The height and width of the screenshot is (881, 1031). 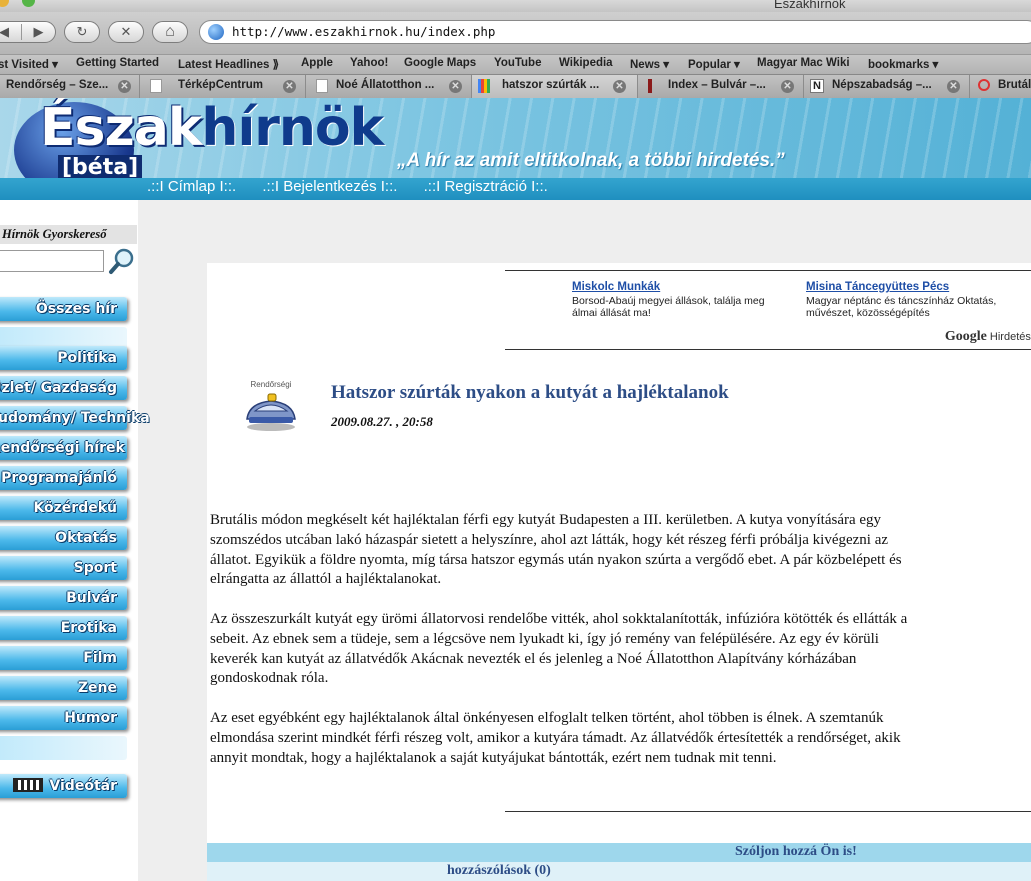 I want to click on tab-index-bulvar: Index – Bulvár –... ✕, so click(x=721, y=86).